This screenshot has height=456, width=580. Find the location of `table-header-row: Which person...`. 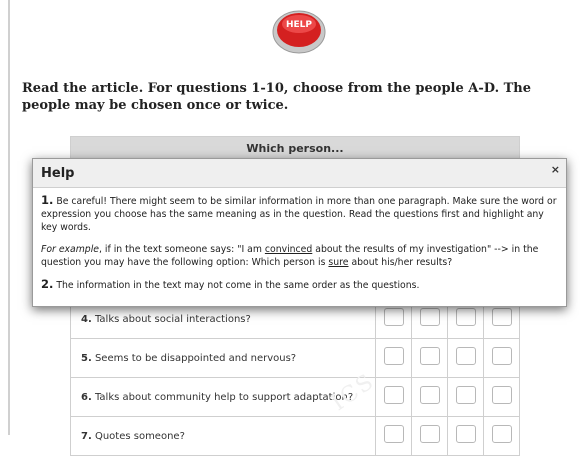

table-header-row: Which person... is located at coordinates (295, 148).